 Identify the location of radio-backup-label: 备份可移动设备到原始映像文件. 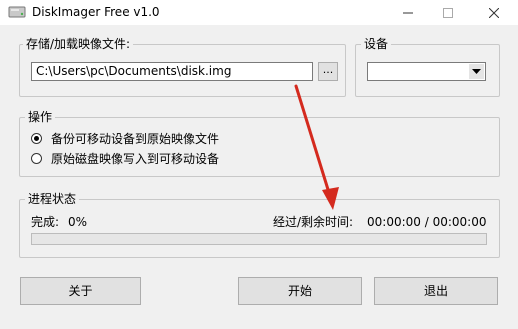
(135, 139).